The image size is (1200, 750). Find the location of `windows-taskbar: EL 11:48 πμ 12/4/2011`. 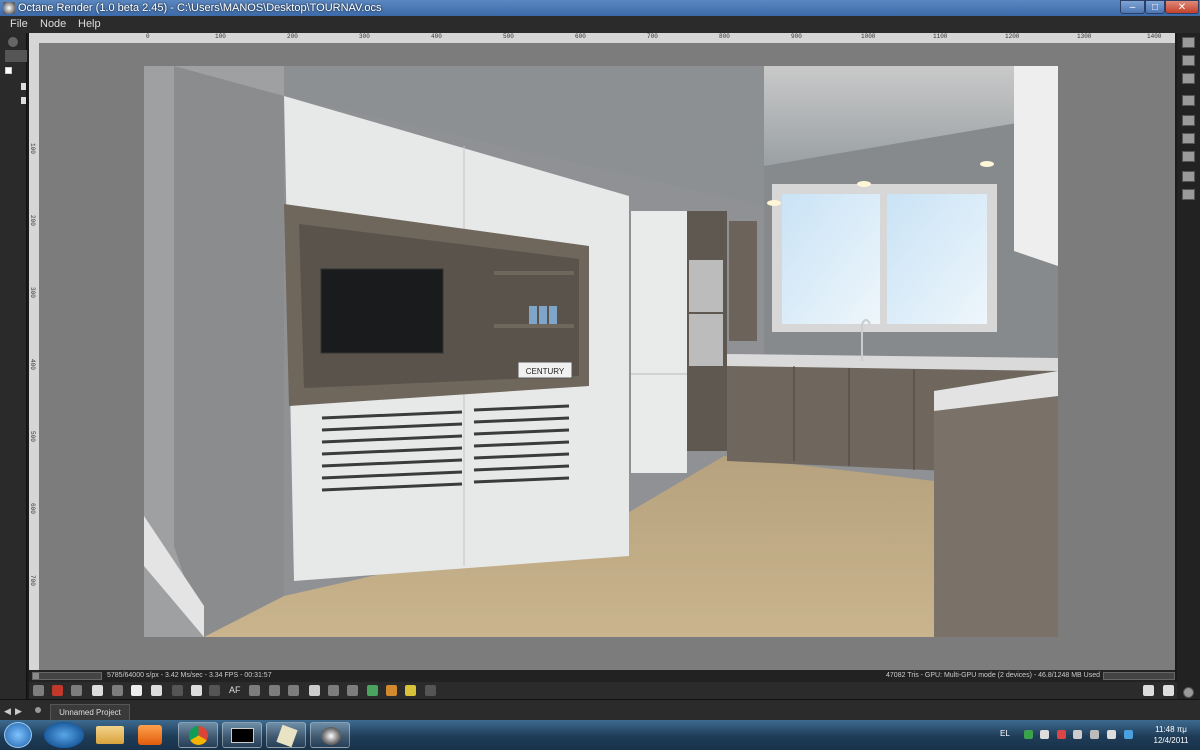

windows-taskbar: EL 11:48 πμ 12/4/2011 is located at coordinates (600, 735).